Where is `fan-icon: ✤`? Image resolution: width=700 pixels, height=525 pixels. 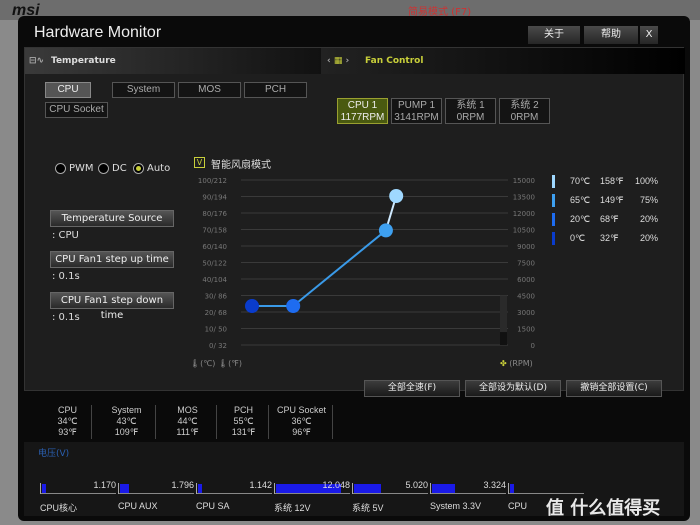 fan-icon: ✤ is located at coordinates (503, 363).